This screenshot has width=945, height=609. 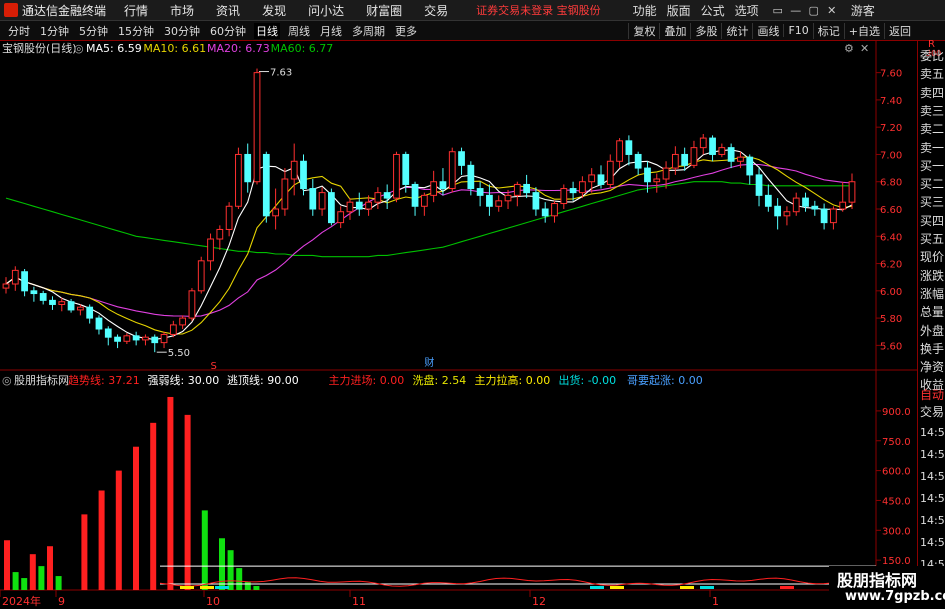 What do you see at coordinates (136, 31) in the screenshot?
I see `tab-15min: 15分钟` at bounding box center [136, 31].